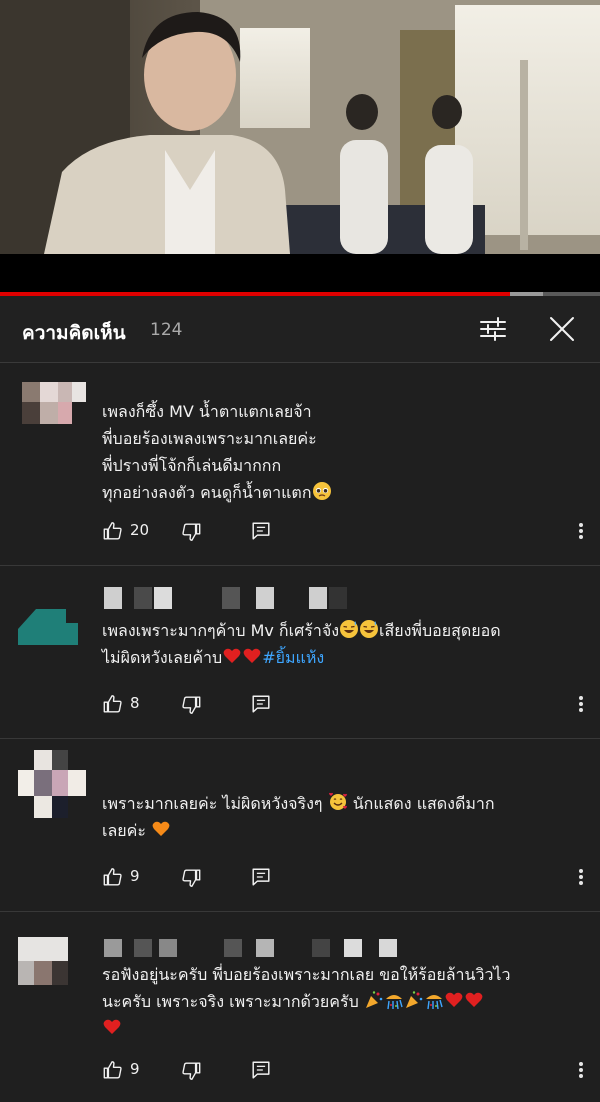 This screenshot has width=600, height=1102. Describe the element at coordinates (230, 1001) in the screenshot. I see `comment-line: นะครับ เพราะจริง เพราะมากด้วยครับ` at that location.